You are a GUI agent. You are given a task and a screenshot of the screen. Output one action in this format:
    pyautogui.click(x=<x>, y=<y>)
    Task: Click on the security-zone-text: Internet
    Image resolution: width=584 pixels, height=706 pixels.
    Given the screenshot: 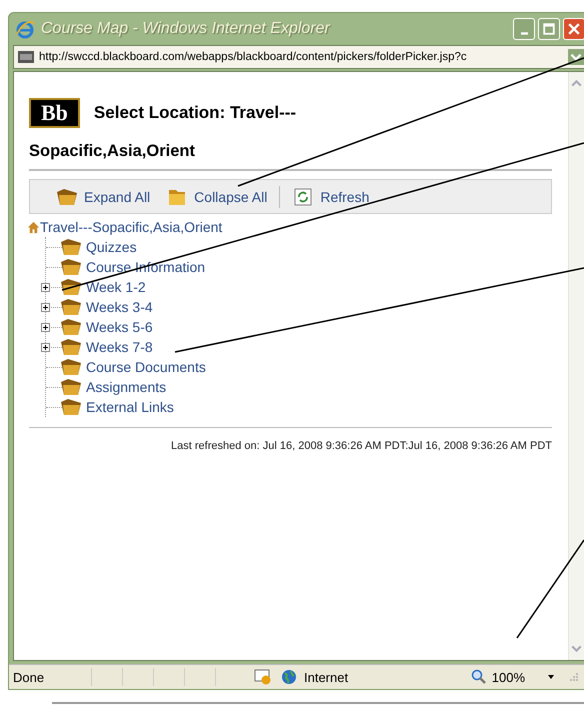 What is the action you would take?
    pyautogui.click(x=326, y=677)
    